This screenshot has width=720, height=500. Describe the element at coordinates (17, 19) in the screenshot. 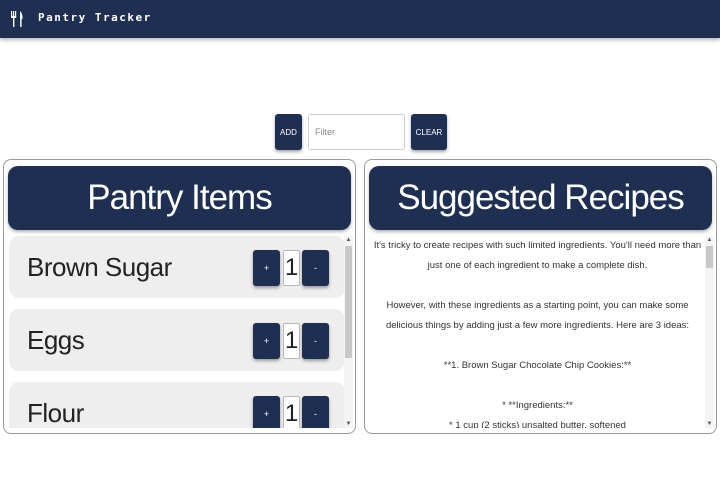

I see `fork-knife-icon` at that location.